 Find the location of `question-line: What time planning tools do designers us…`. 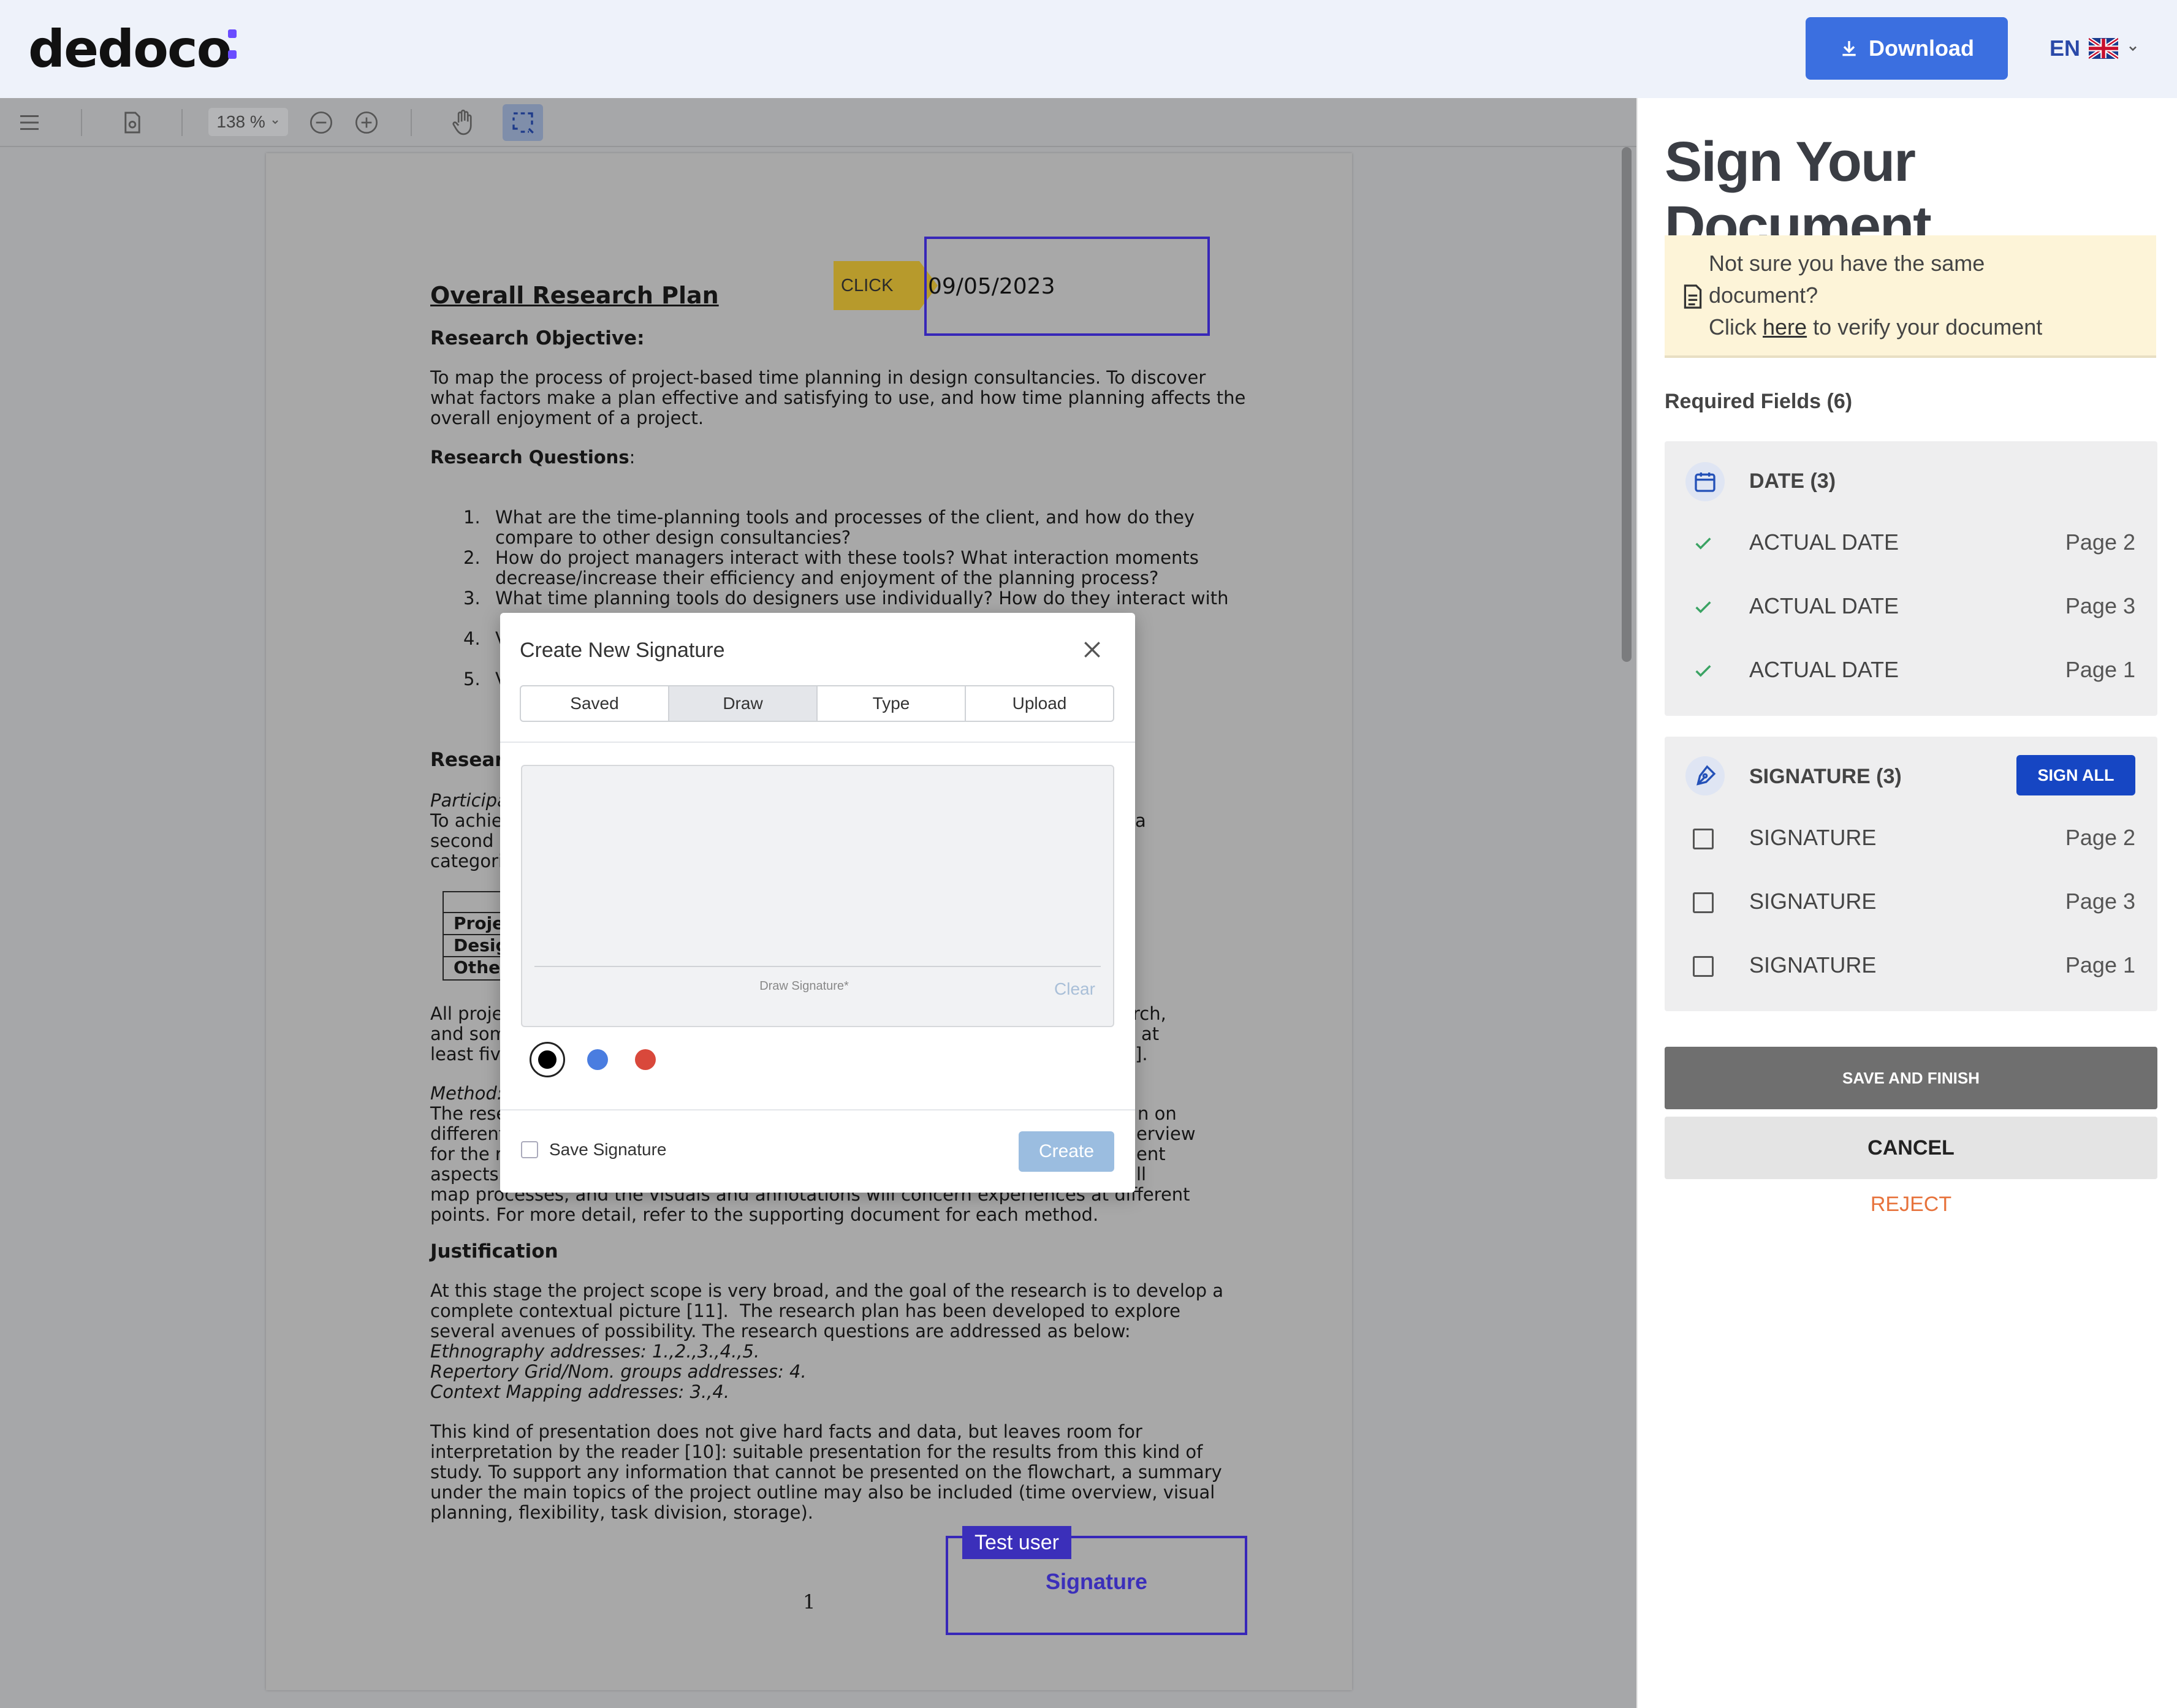

question-line: What time planning tools do designers us… is located at coordinates (862, 598).